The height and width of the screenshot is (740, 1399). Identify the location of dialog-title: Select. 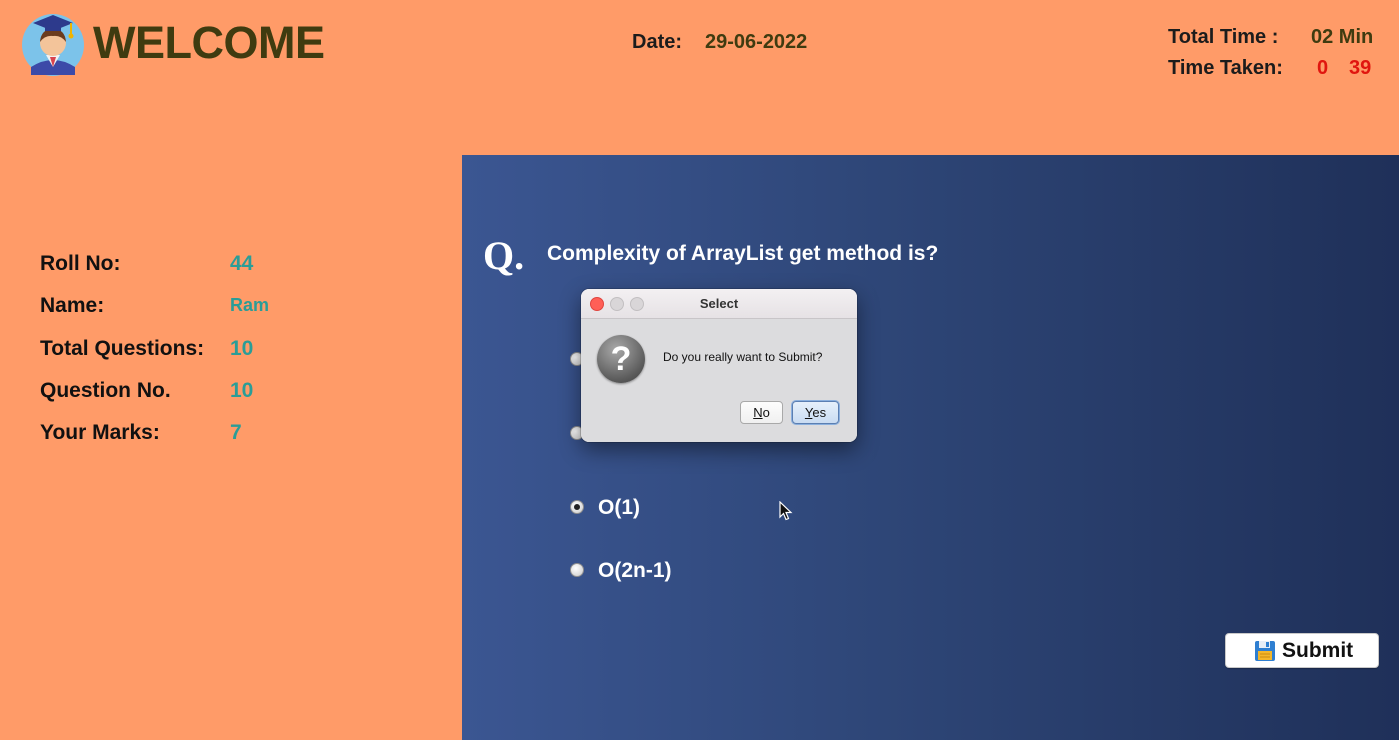
(719, 303).